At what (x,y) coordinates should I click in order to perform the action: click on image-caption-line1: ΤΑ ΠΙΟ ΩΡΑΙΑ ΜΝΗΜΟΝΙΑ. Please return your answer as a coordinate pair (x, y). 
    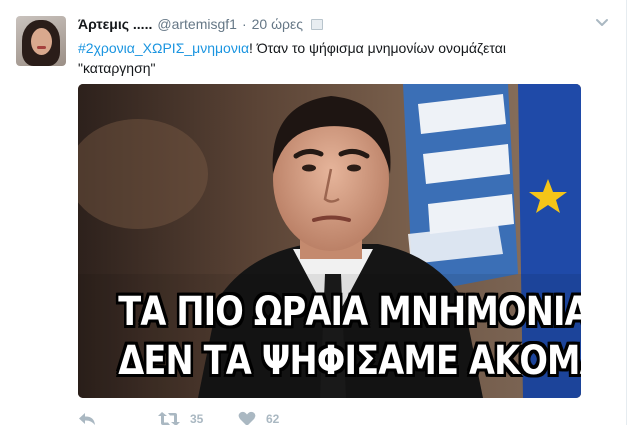
    Looking at the image, I should click on (349, 312).